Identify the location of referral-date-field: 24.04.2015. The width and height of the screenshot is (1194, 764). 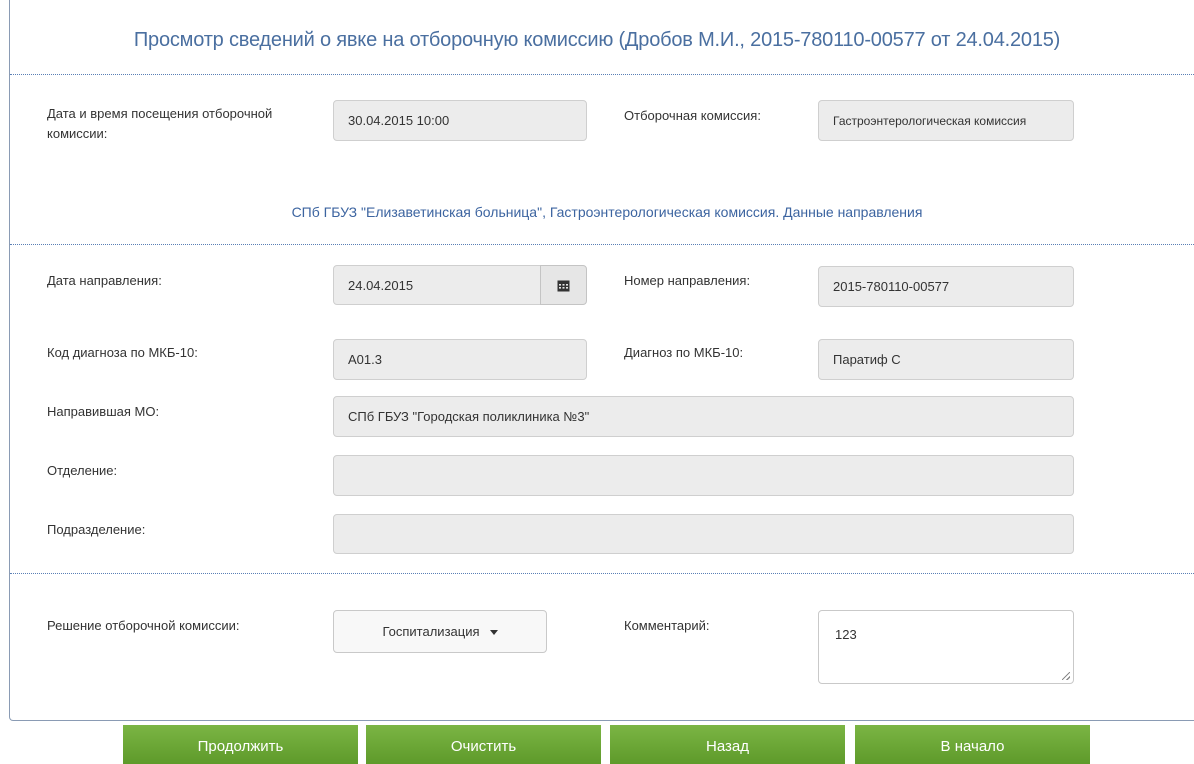
(437, 285).